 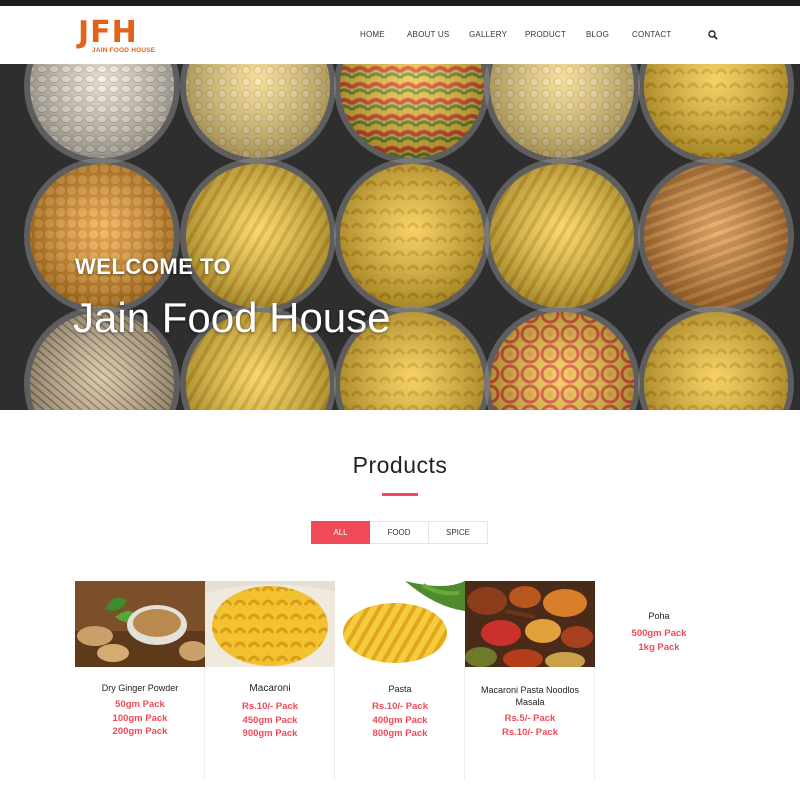 What do you see at coordinates (140, 624) in the screenshot?
I see `product-image-dry-ginger` at bounding box center [140, 624].